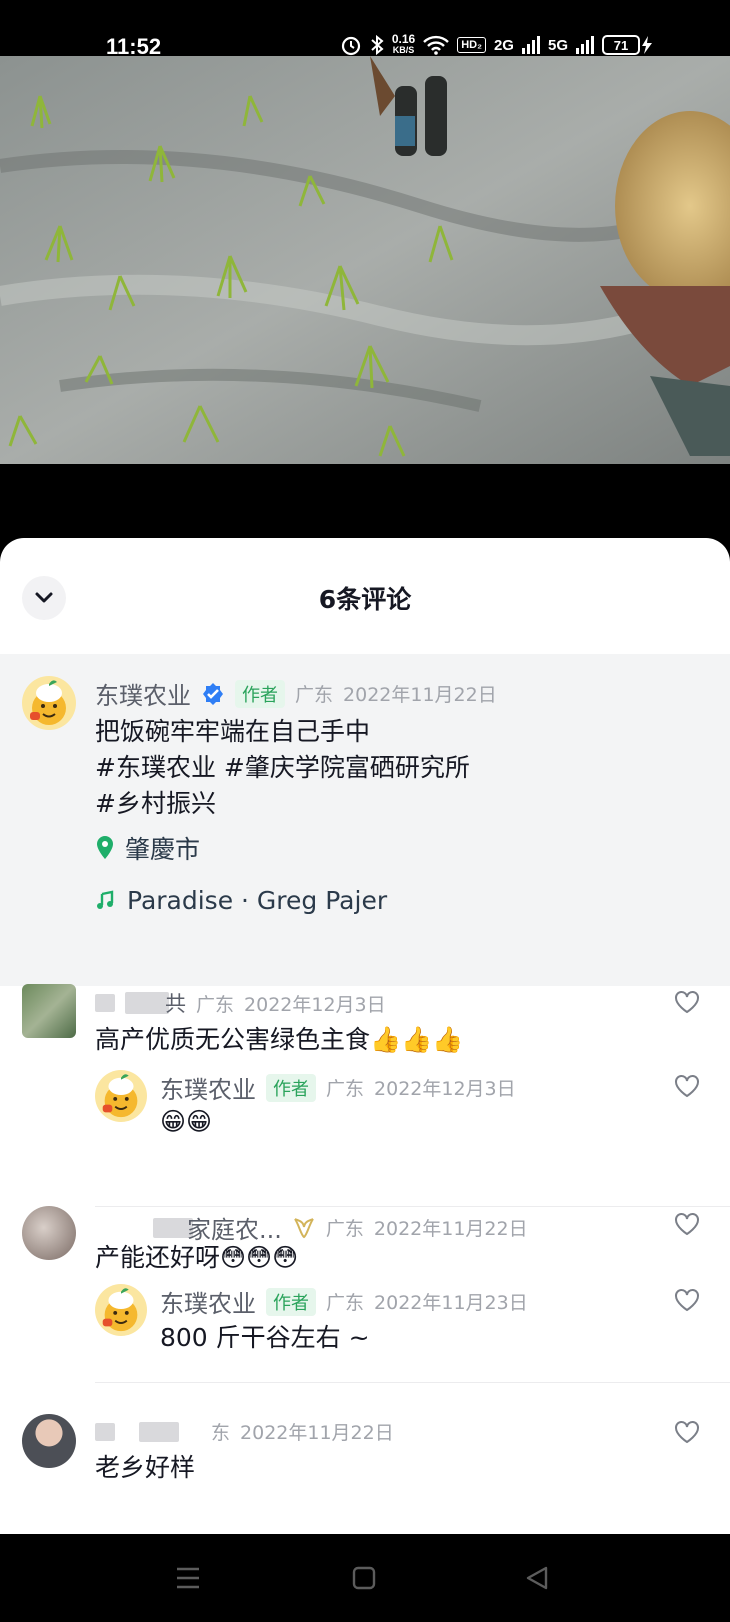  I want to click on post-text: 把饭碗牢牢端在自己手中 #东璞农业 #肇庆学院富硒研究所 #乡村振兴, so click(282, 768).